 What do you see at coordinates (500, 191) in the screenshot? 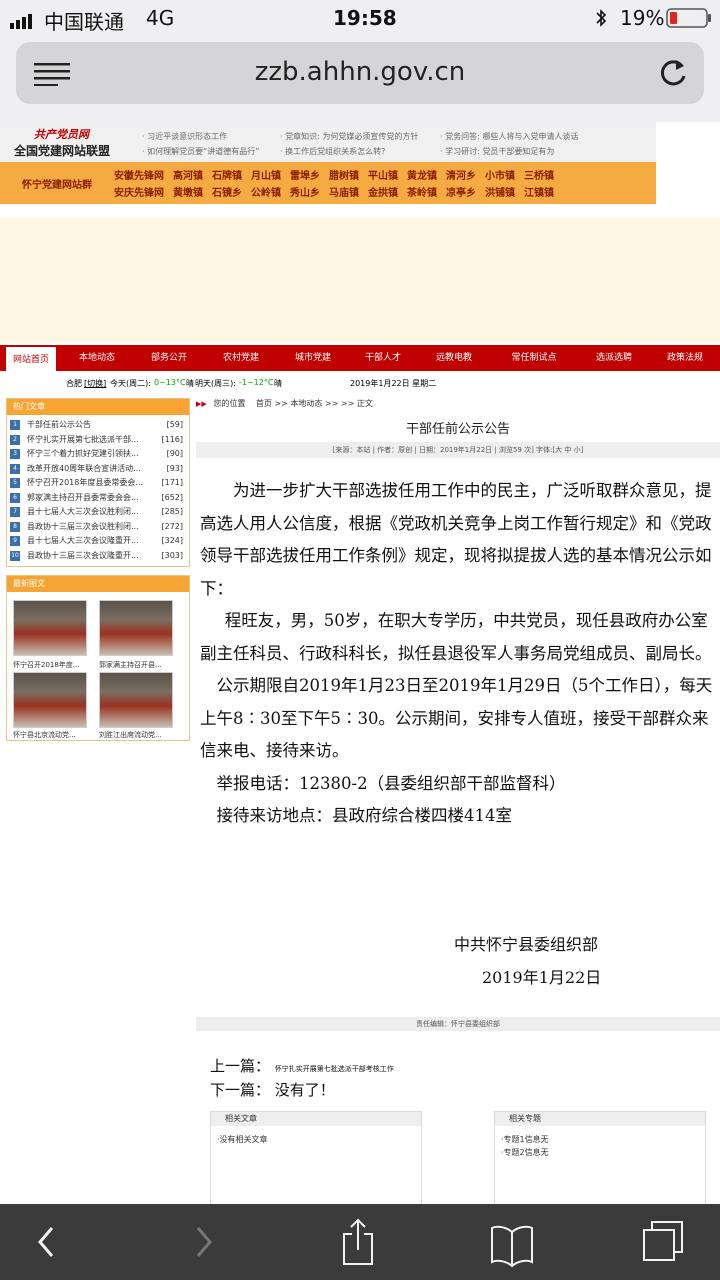
I see `town-link: 洪铺镇` at bounding box center [500, 191].